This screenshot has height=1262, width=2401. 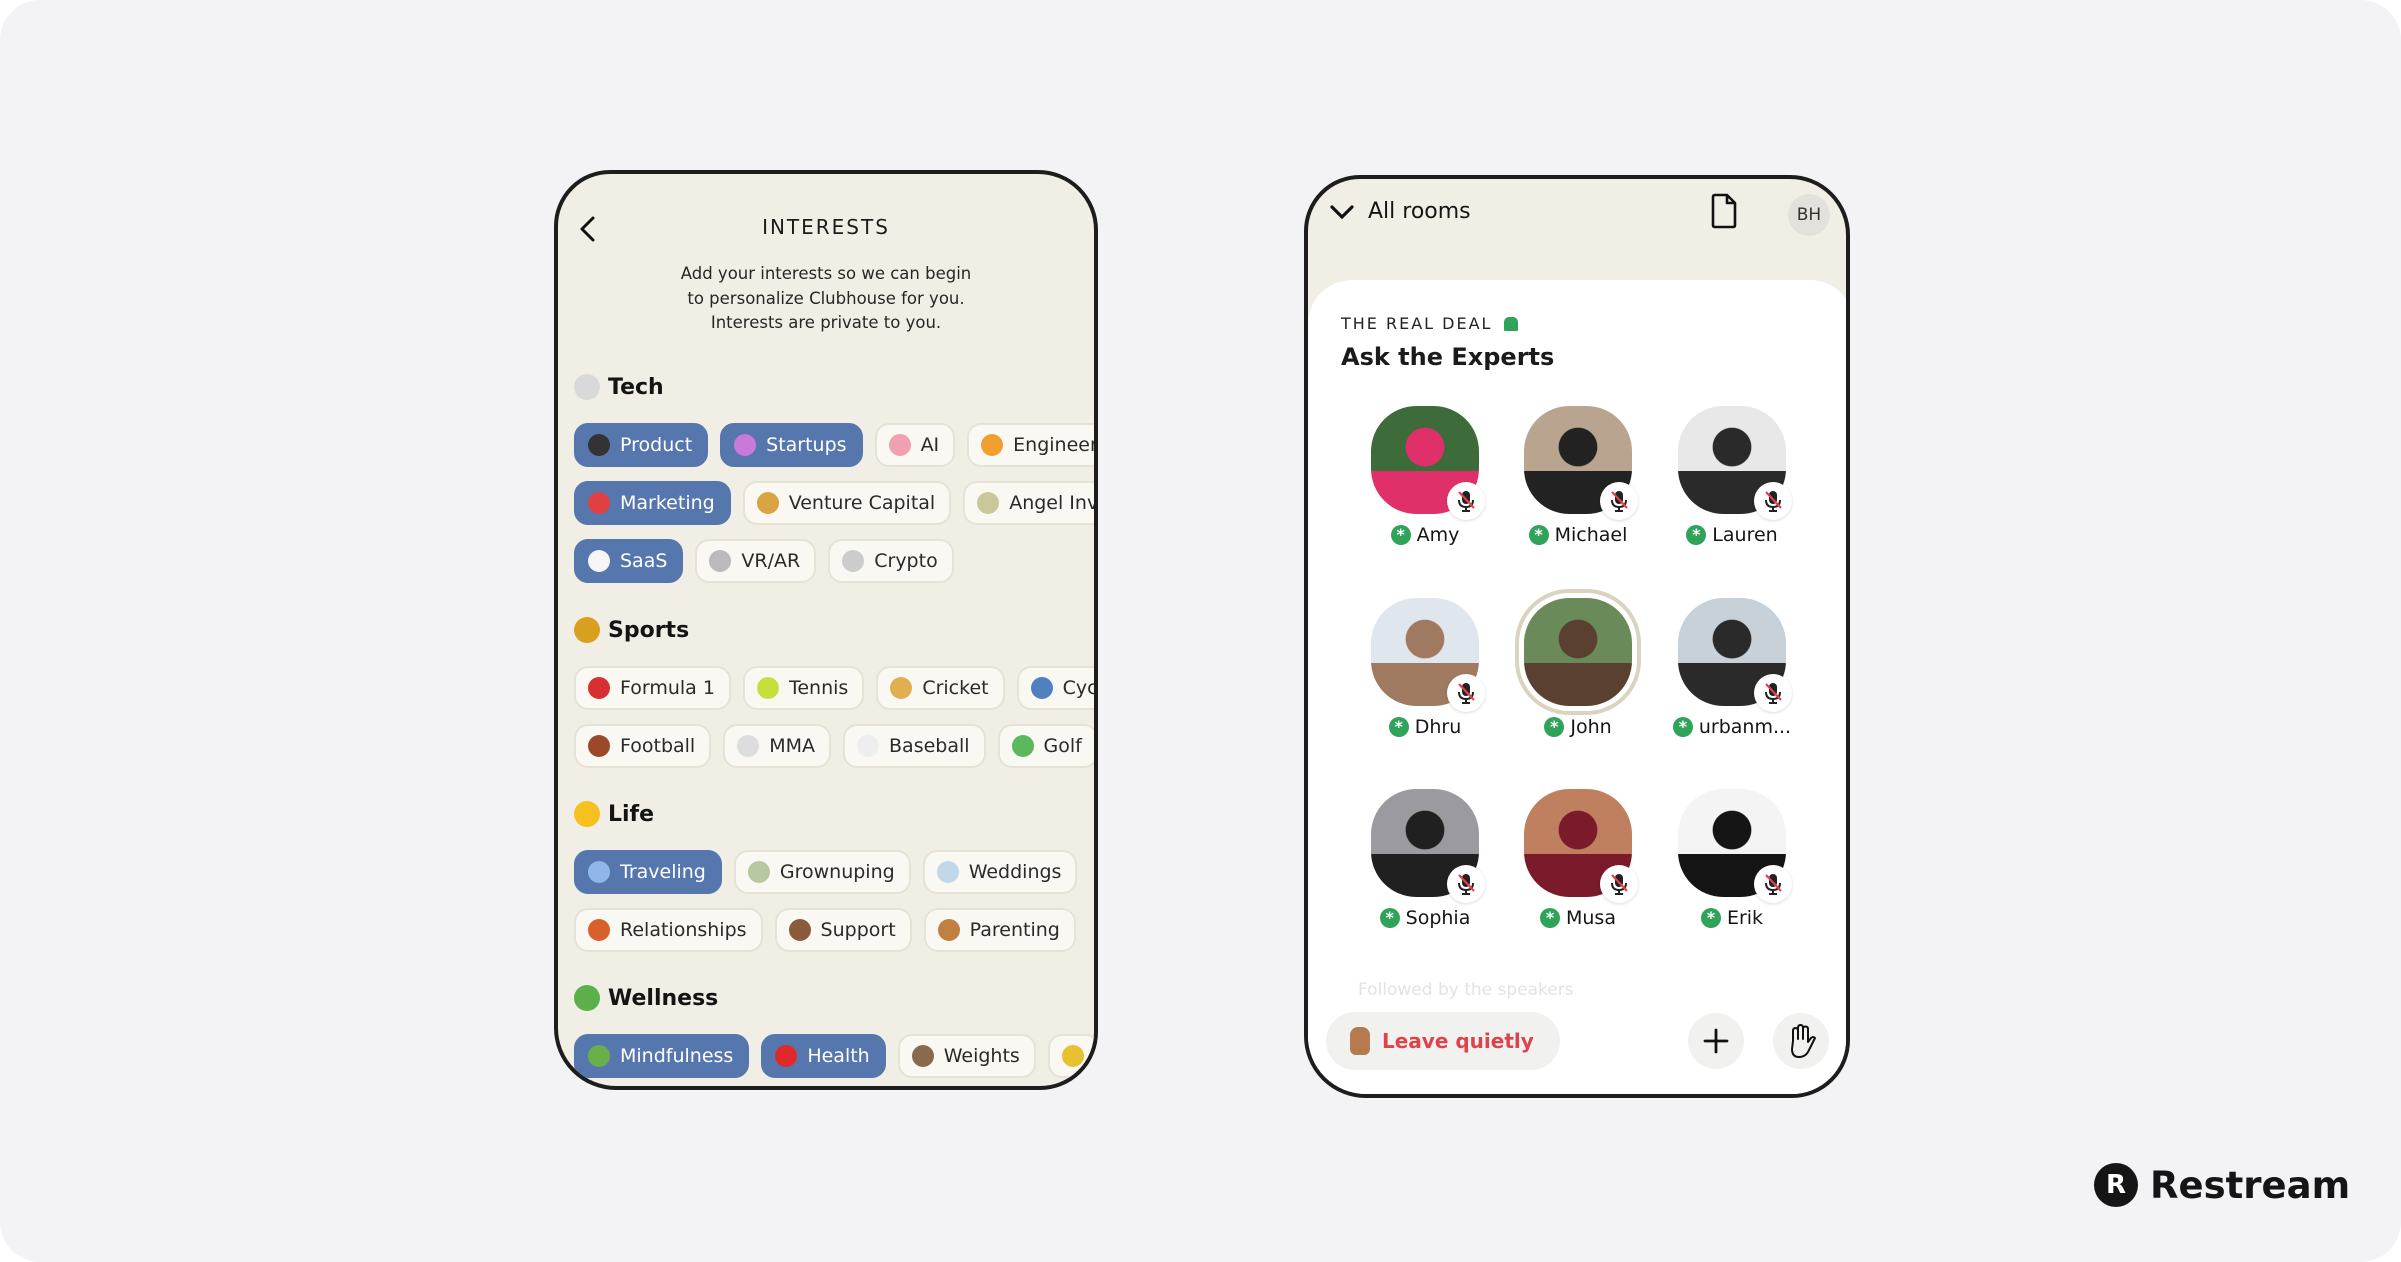 What do you see at coordinates (1430, 323) in the screenshot?
I see `club-name: THE REAL DEAL` at bounding box center [1430, 323].